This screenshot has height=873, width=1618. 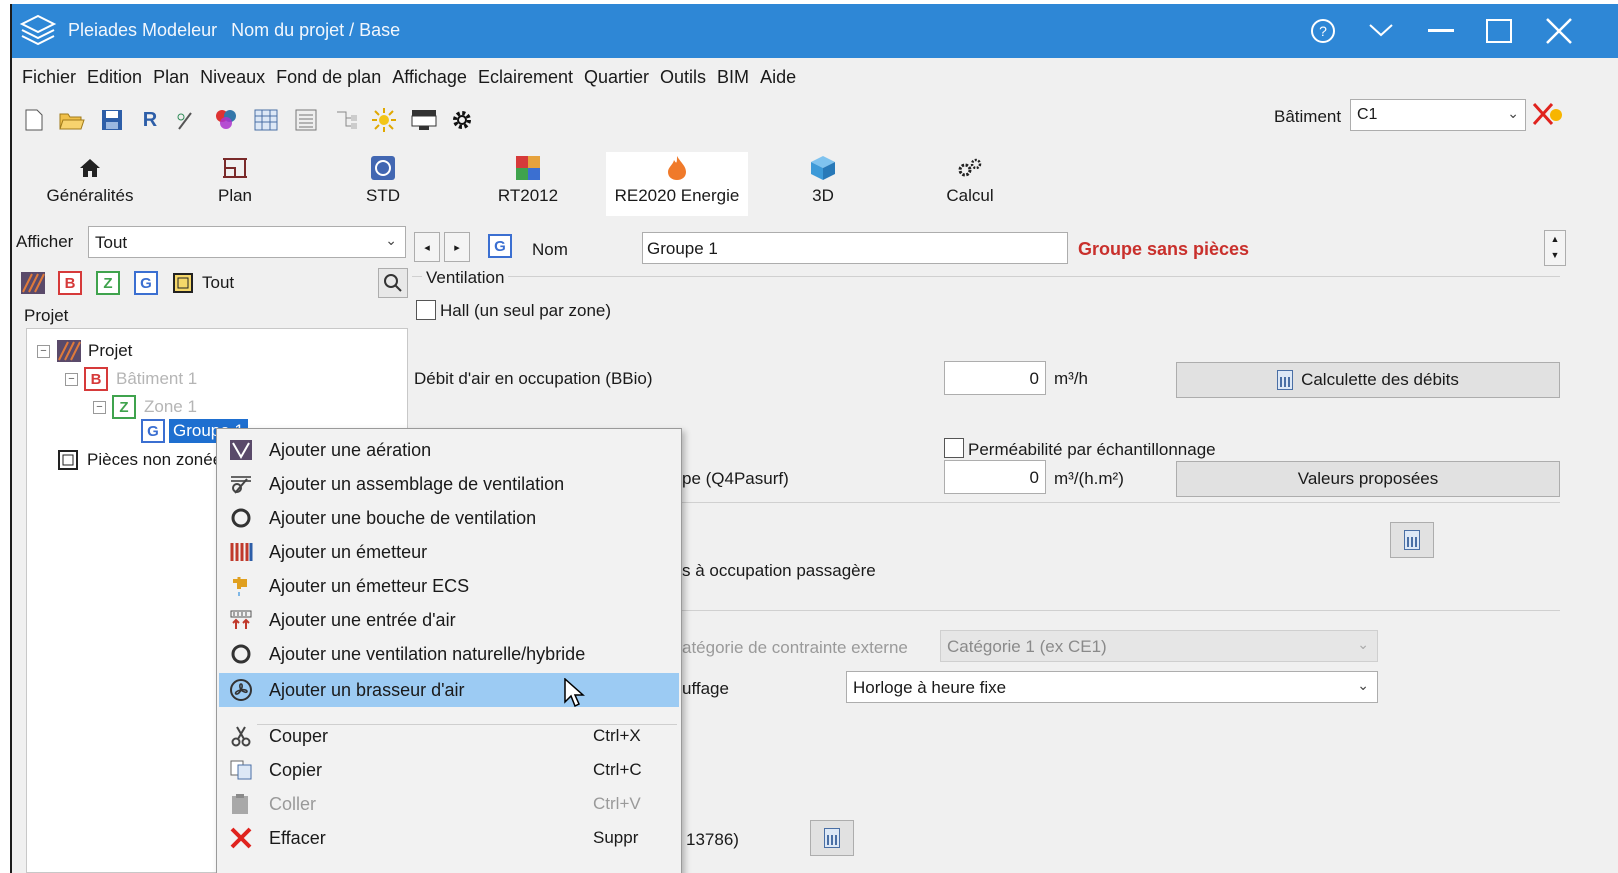 What do you see at coordinates (131, 379) in the screenshot?
I see `tree-node-batiment: − B Bâtiment 1` at bounding box center [131, 379].